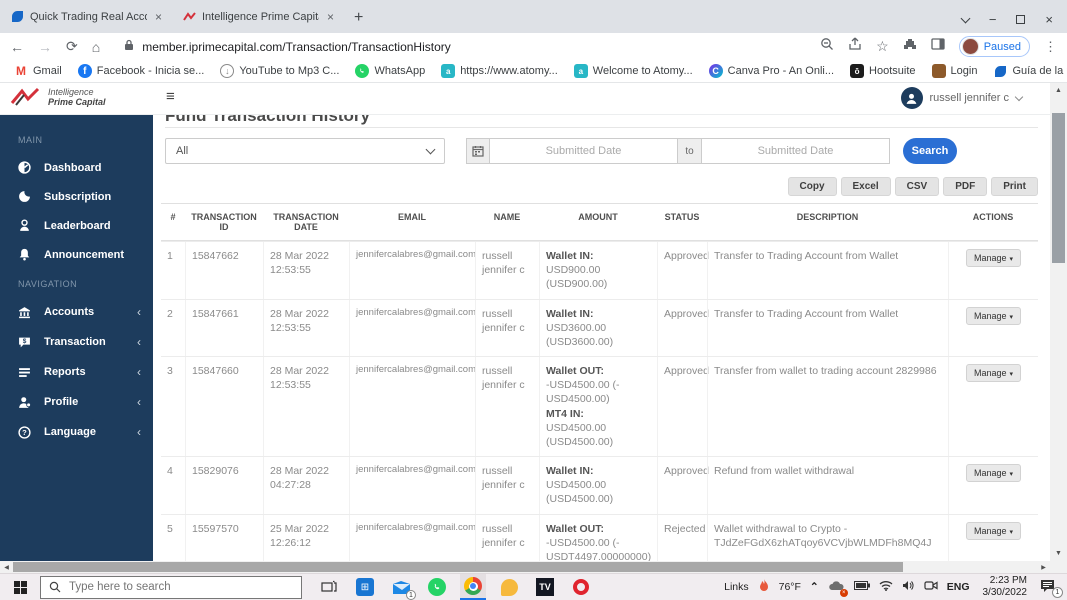 This screenshot has height=600, width=1067. I want to click on language-indicator: ENG, so click(958, 587).